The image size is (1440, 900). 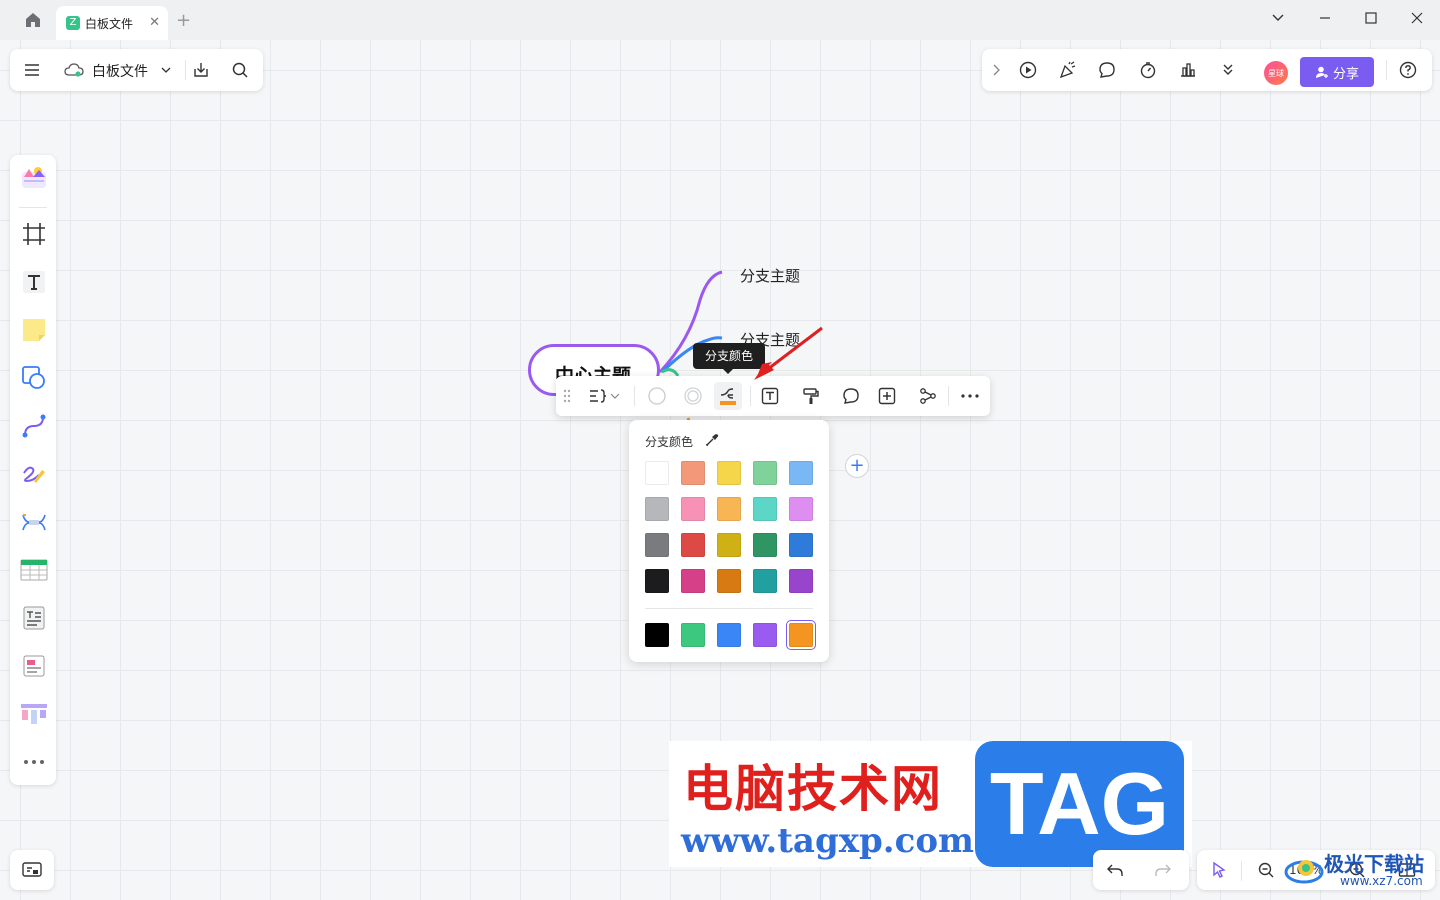 I want to click on watermark-2-url: www.xz7.com, so click(x=1381, y=881).